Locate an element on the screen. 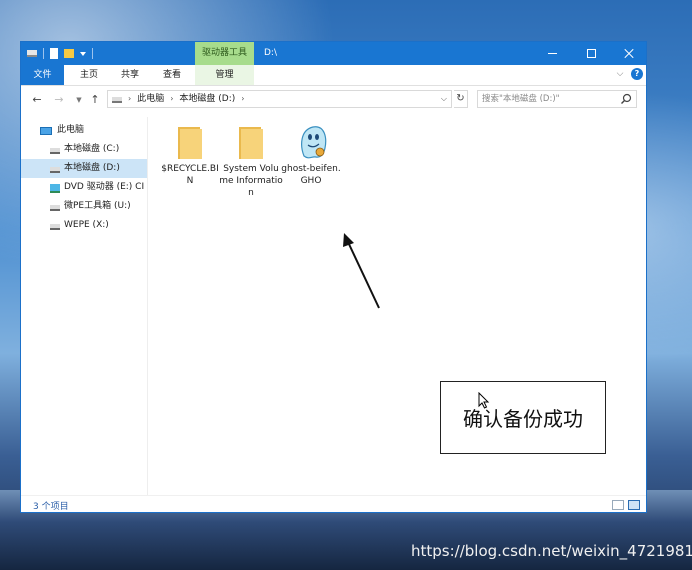  window-title: D:\ is located at coordinates (270, 53).